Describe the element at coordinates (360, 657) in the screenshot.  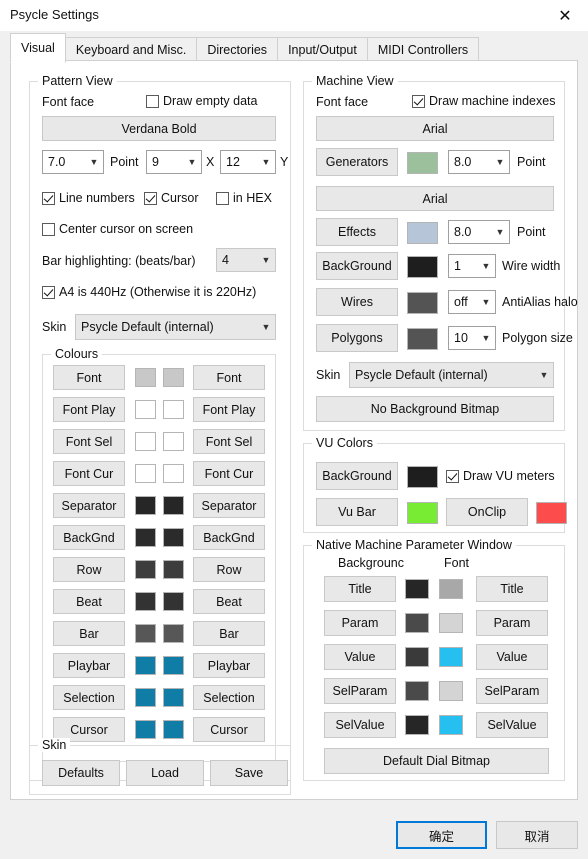
I see `param-left-button: Value` at that location.